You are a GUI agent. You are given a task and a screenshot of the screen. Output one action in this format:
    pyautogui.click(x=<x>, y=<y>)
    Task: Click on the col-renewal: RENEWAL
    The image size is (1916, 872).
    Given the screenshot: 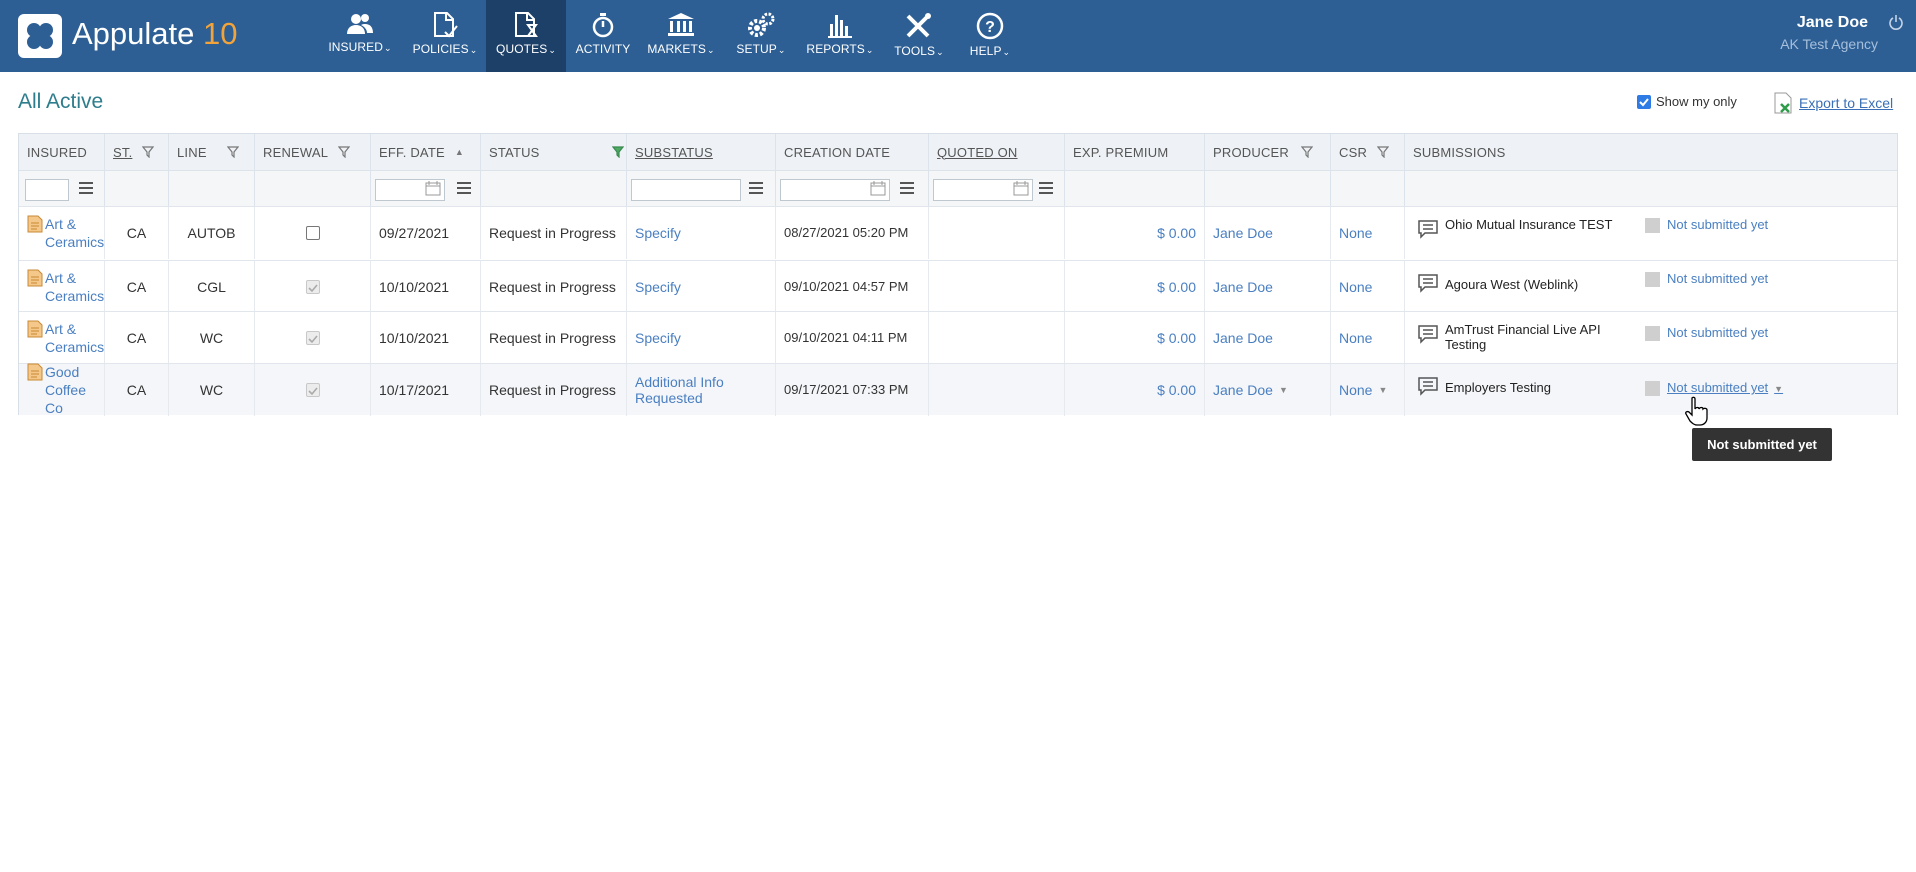 What is the action you would take?
    pyautogui.click(x=313, y=152)
    